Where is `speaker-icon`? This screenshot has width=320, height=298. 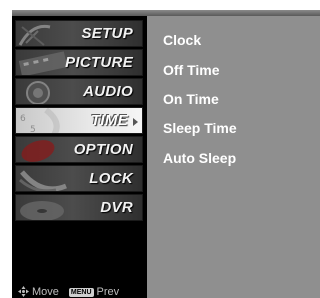
speaker-icon is located at coordinates (38, 92).